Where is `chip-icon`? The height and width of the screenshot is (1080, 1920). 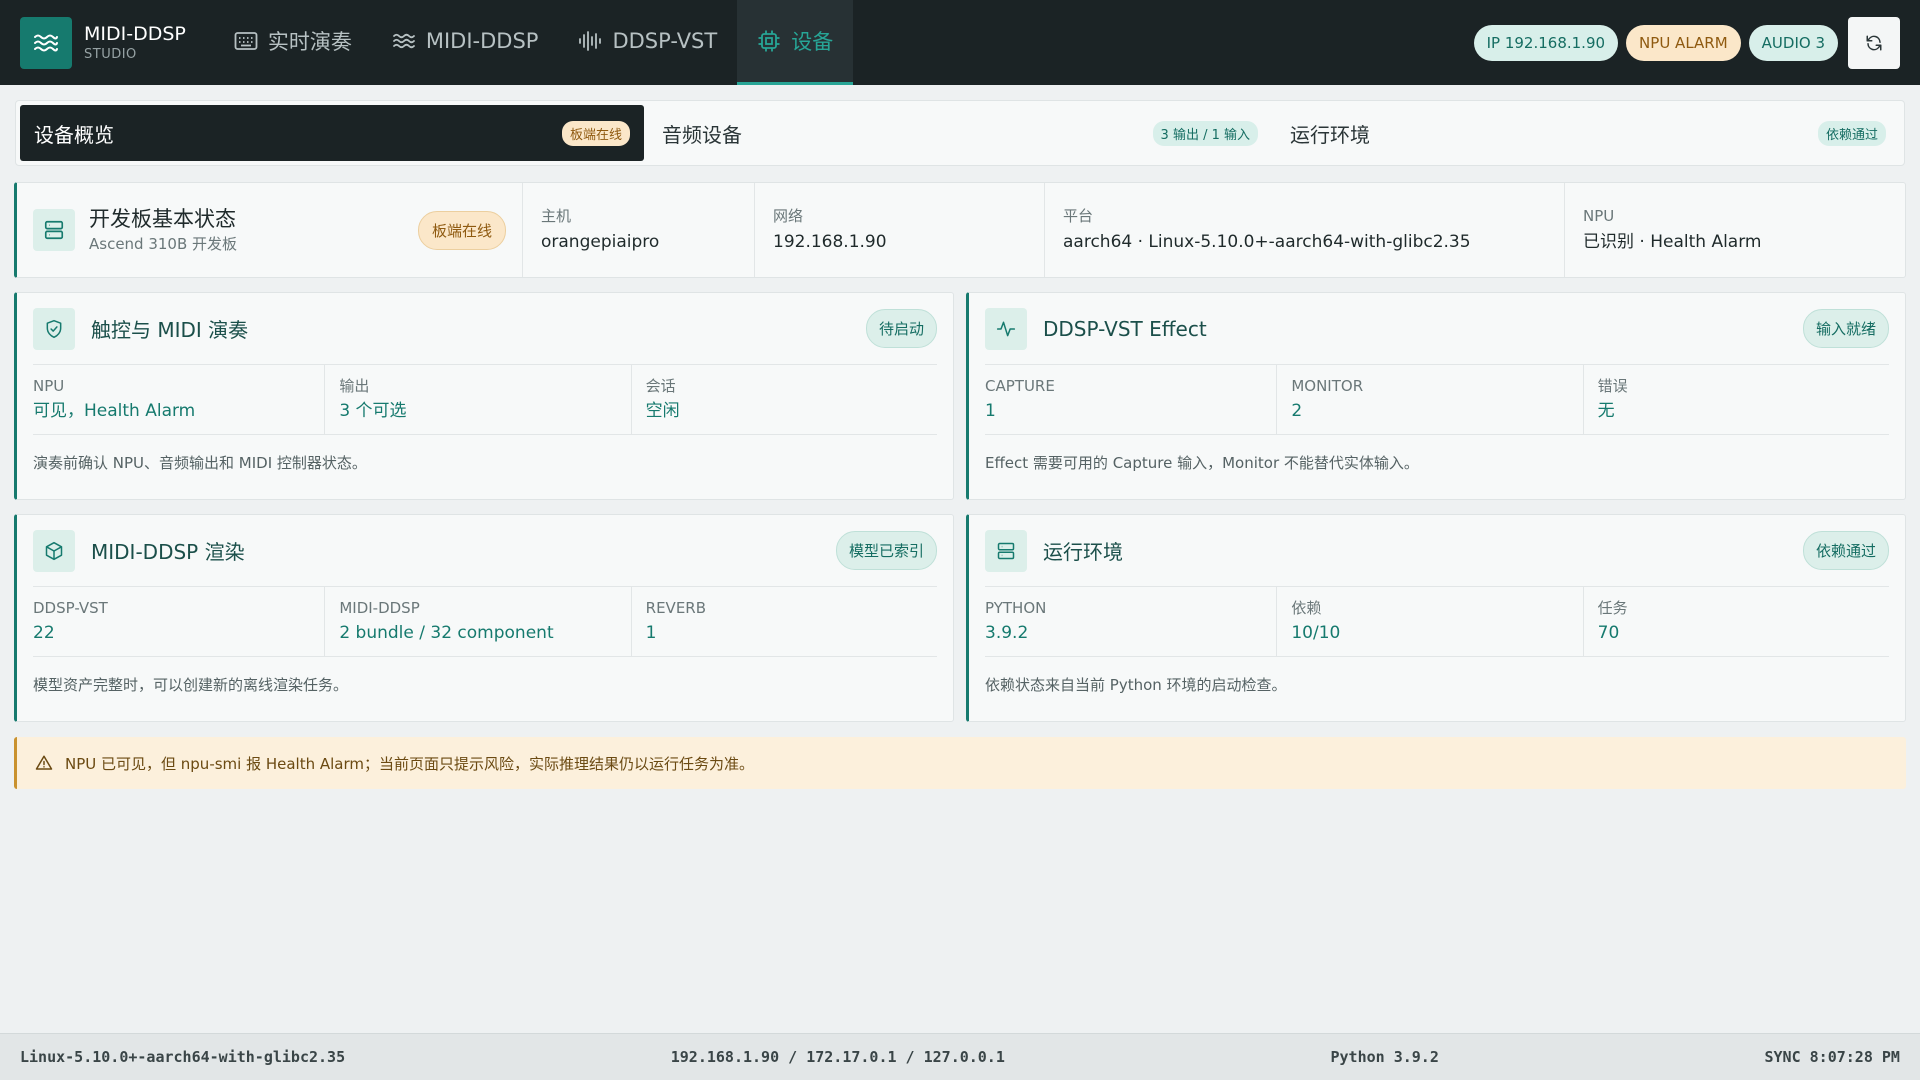
chip-icon is located at coordinates (769, 41).